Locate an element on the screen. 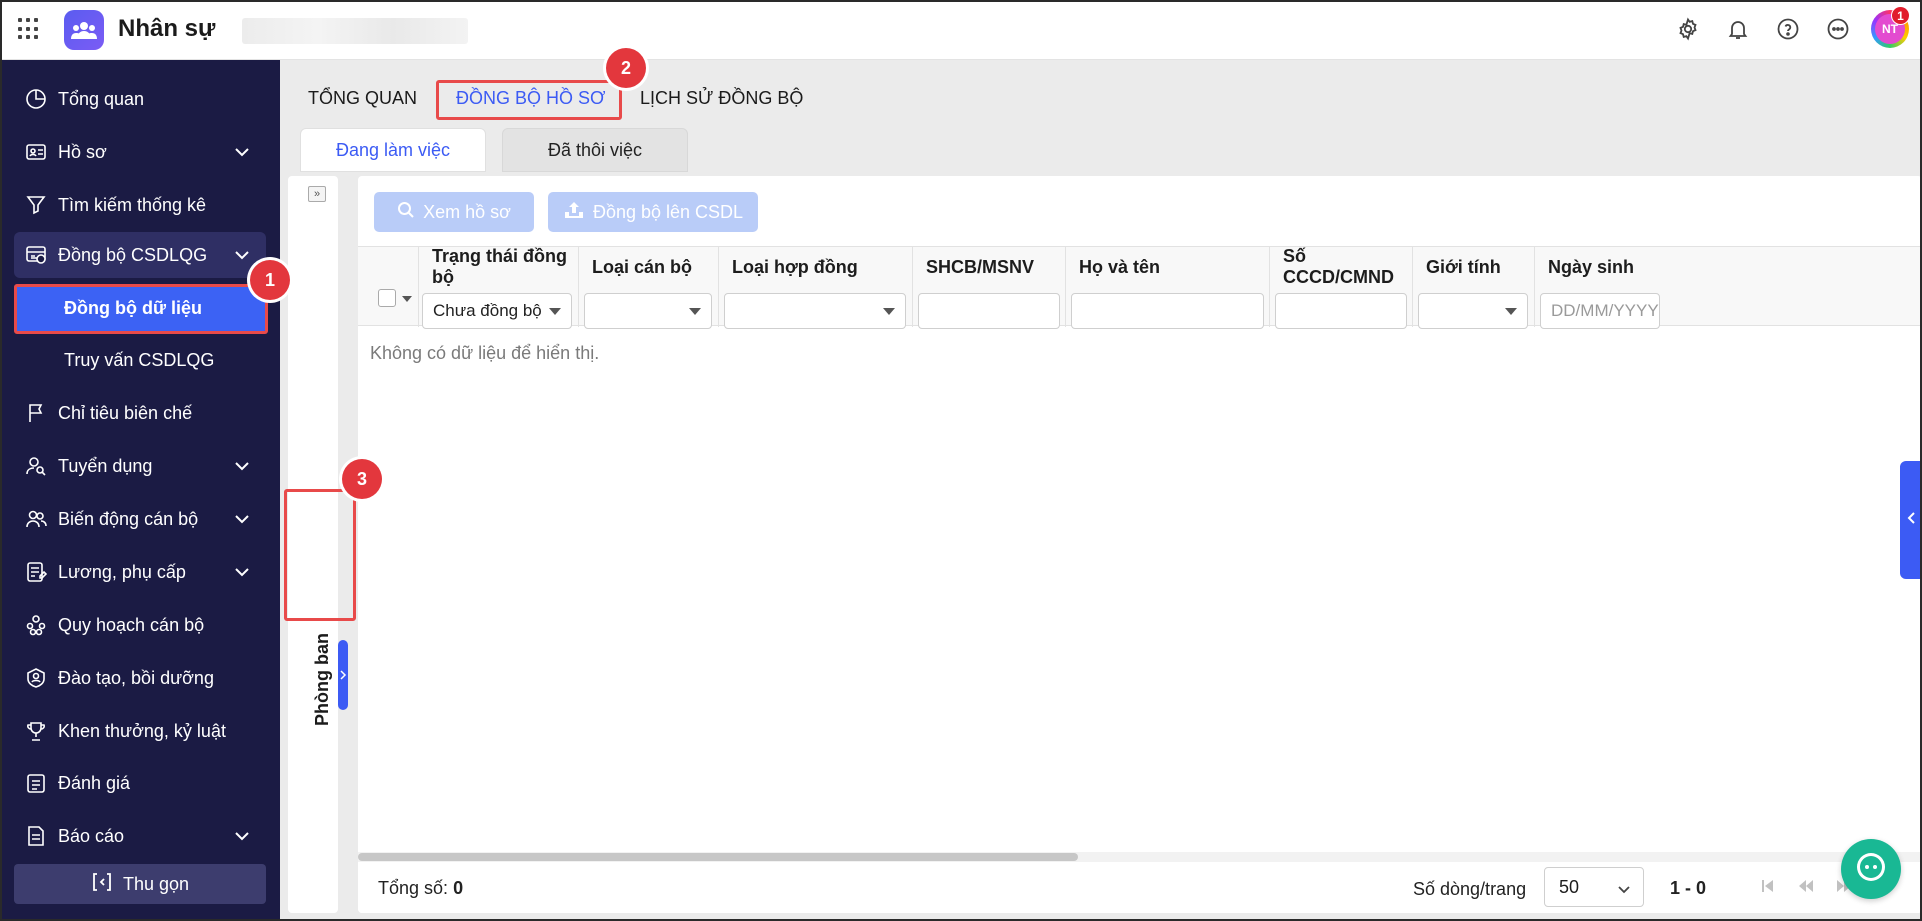 The height and width of the screenshot is (921, 1922). sidebar-item-staffing-quota: Chỉ tiêu biên chế is located at coordinates (140, 413).